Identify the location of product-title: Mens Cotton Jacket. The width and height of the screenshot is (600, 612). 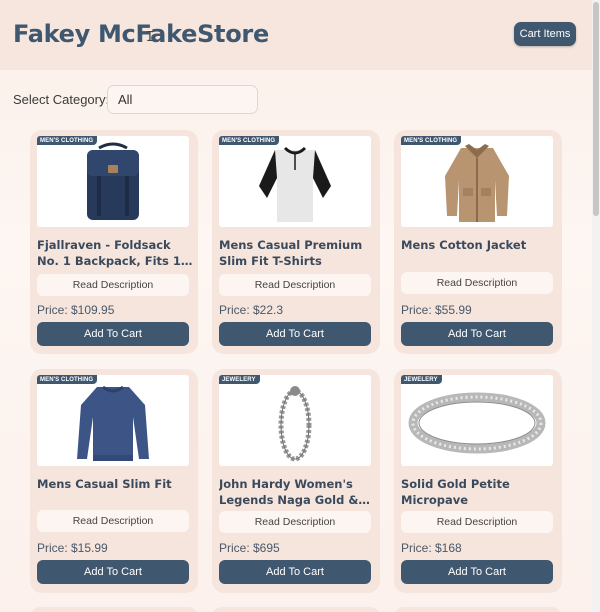
(464, 245).